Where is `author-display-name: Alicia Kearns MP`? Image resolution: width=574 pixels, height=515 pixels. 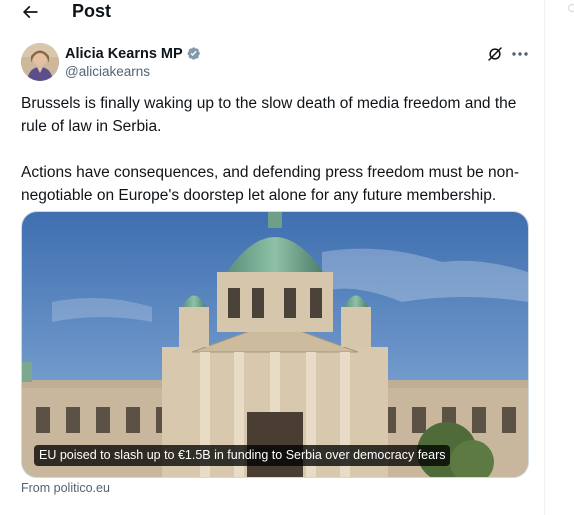 author-display-name: Alicia Kearns MP is located at coordinates (124, 54).